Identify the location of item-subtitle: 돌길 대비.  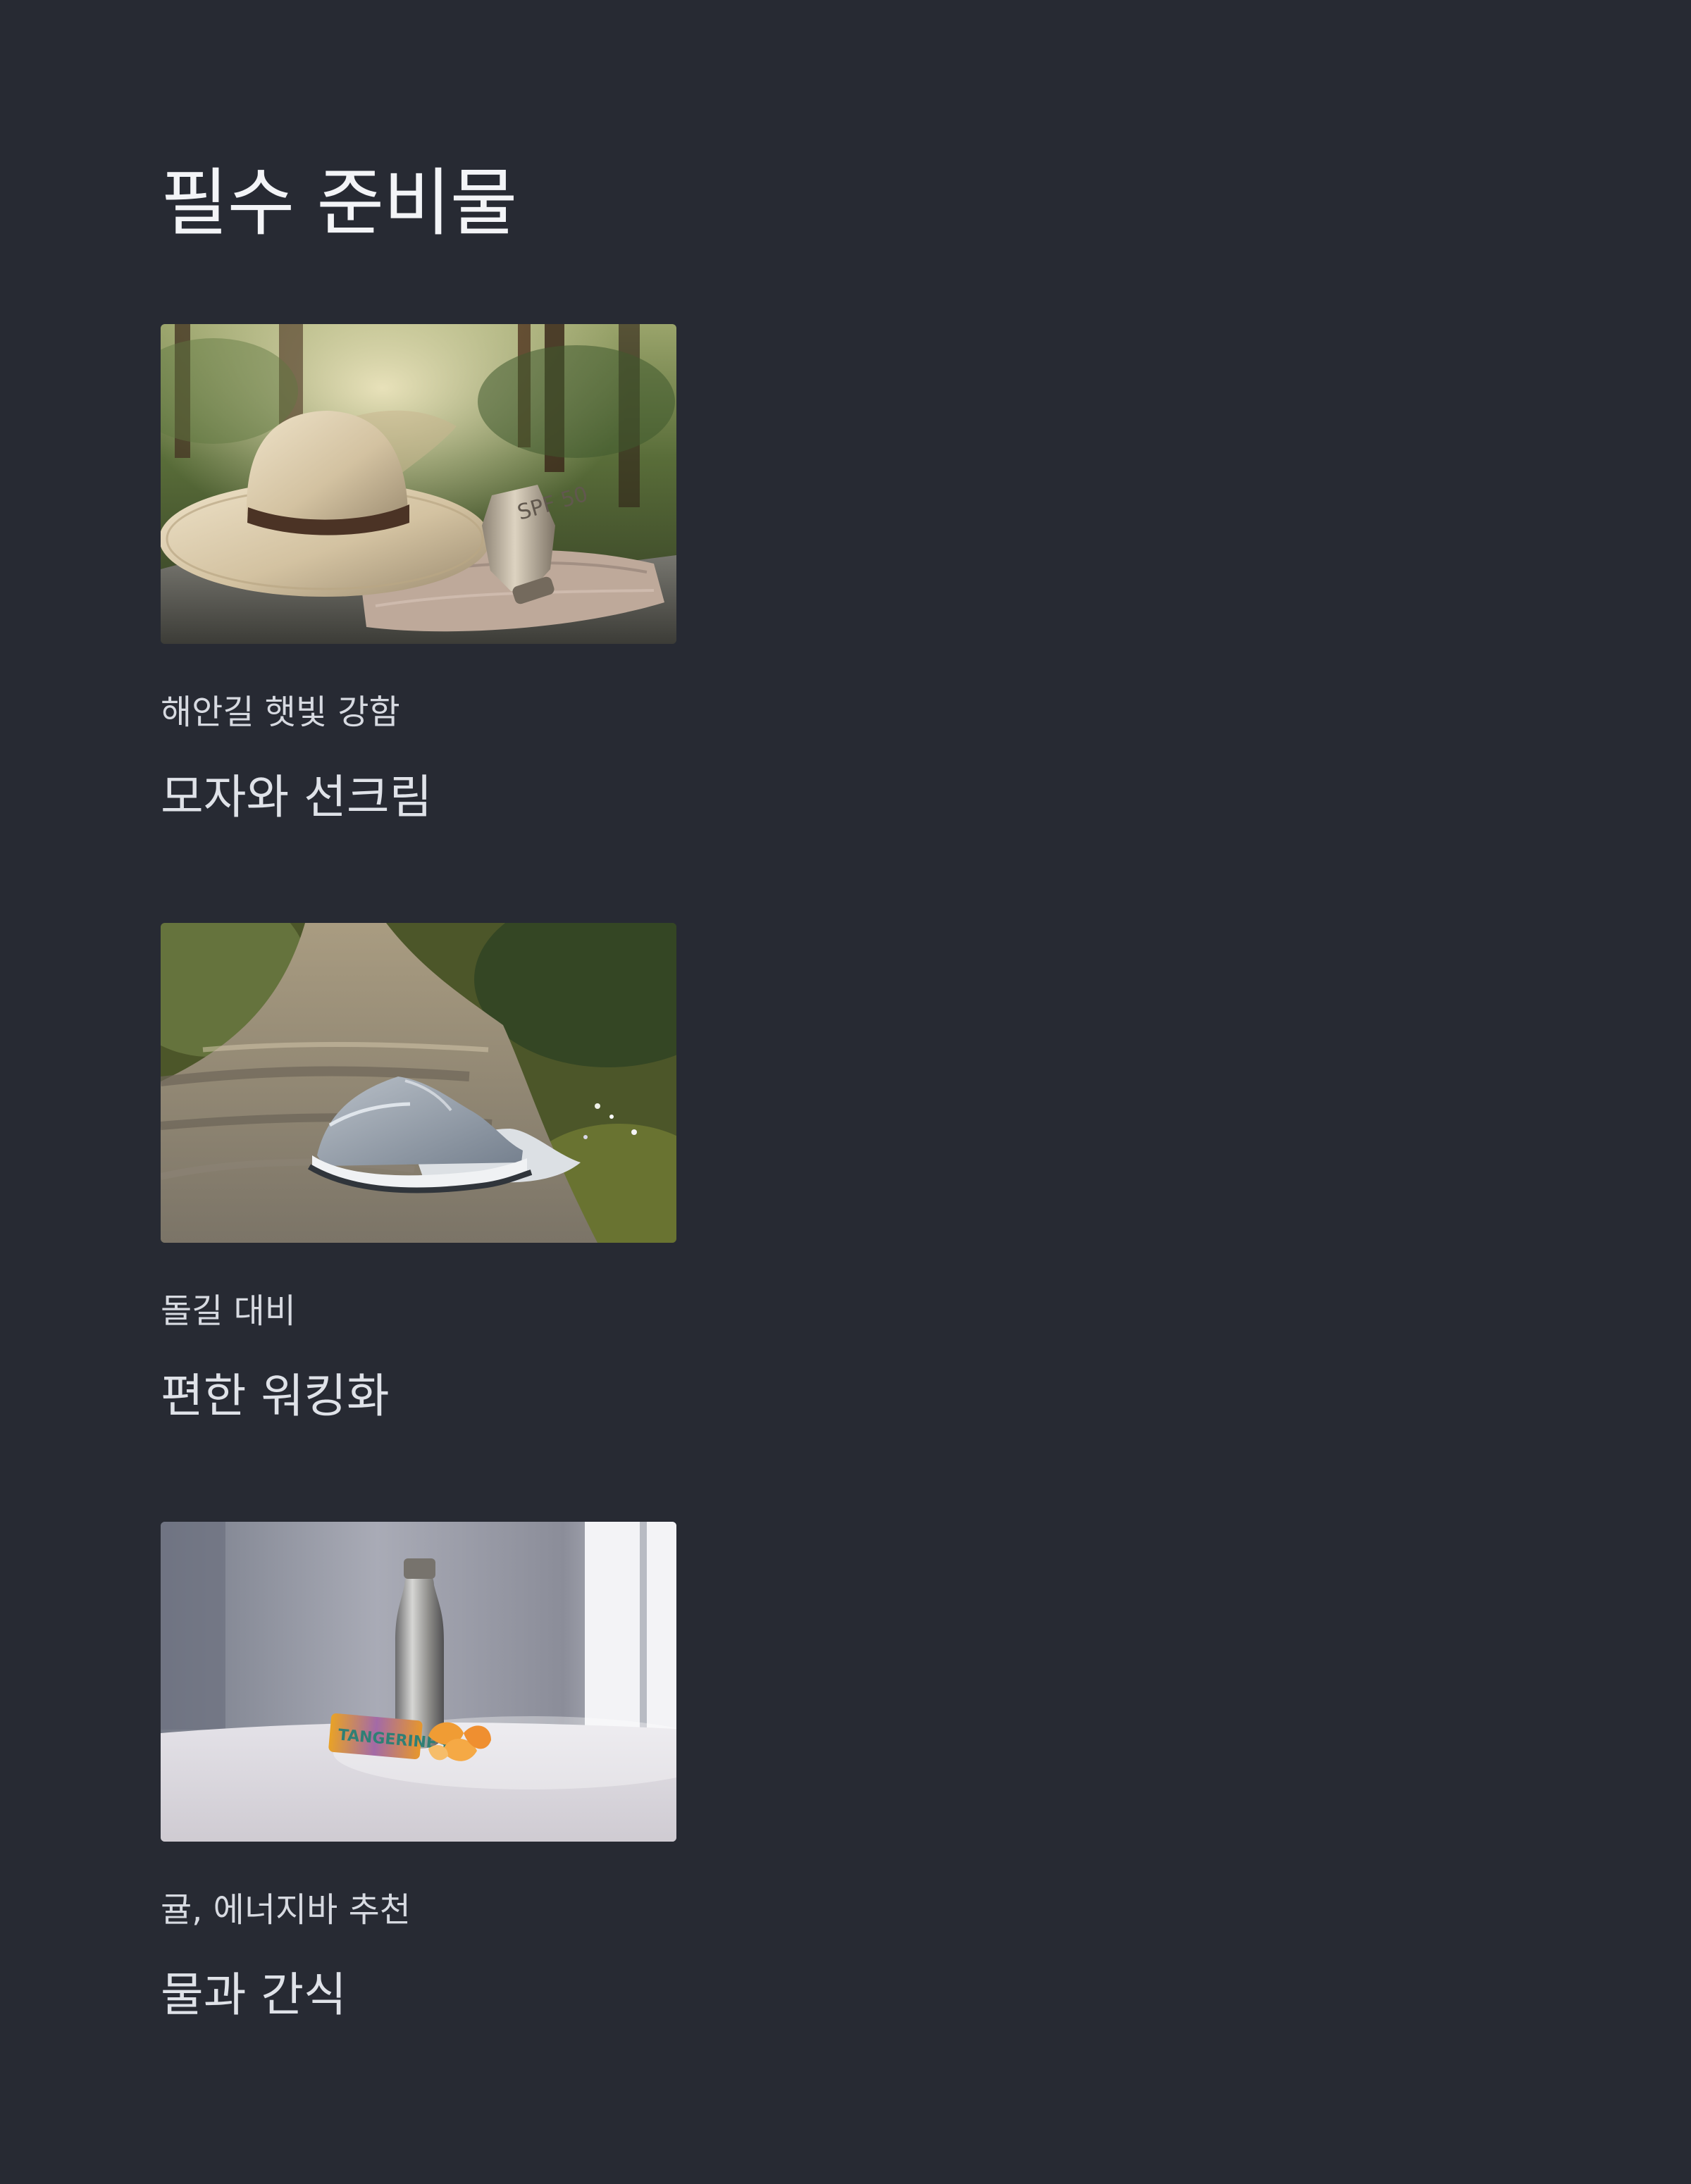
(228, 1311).